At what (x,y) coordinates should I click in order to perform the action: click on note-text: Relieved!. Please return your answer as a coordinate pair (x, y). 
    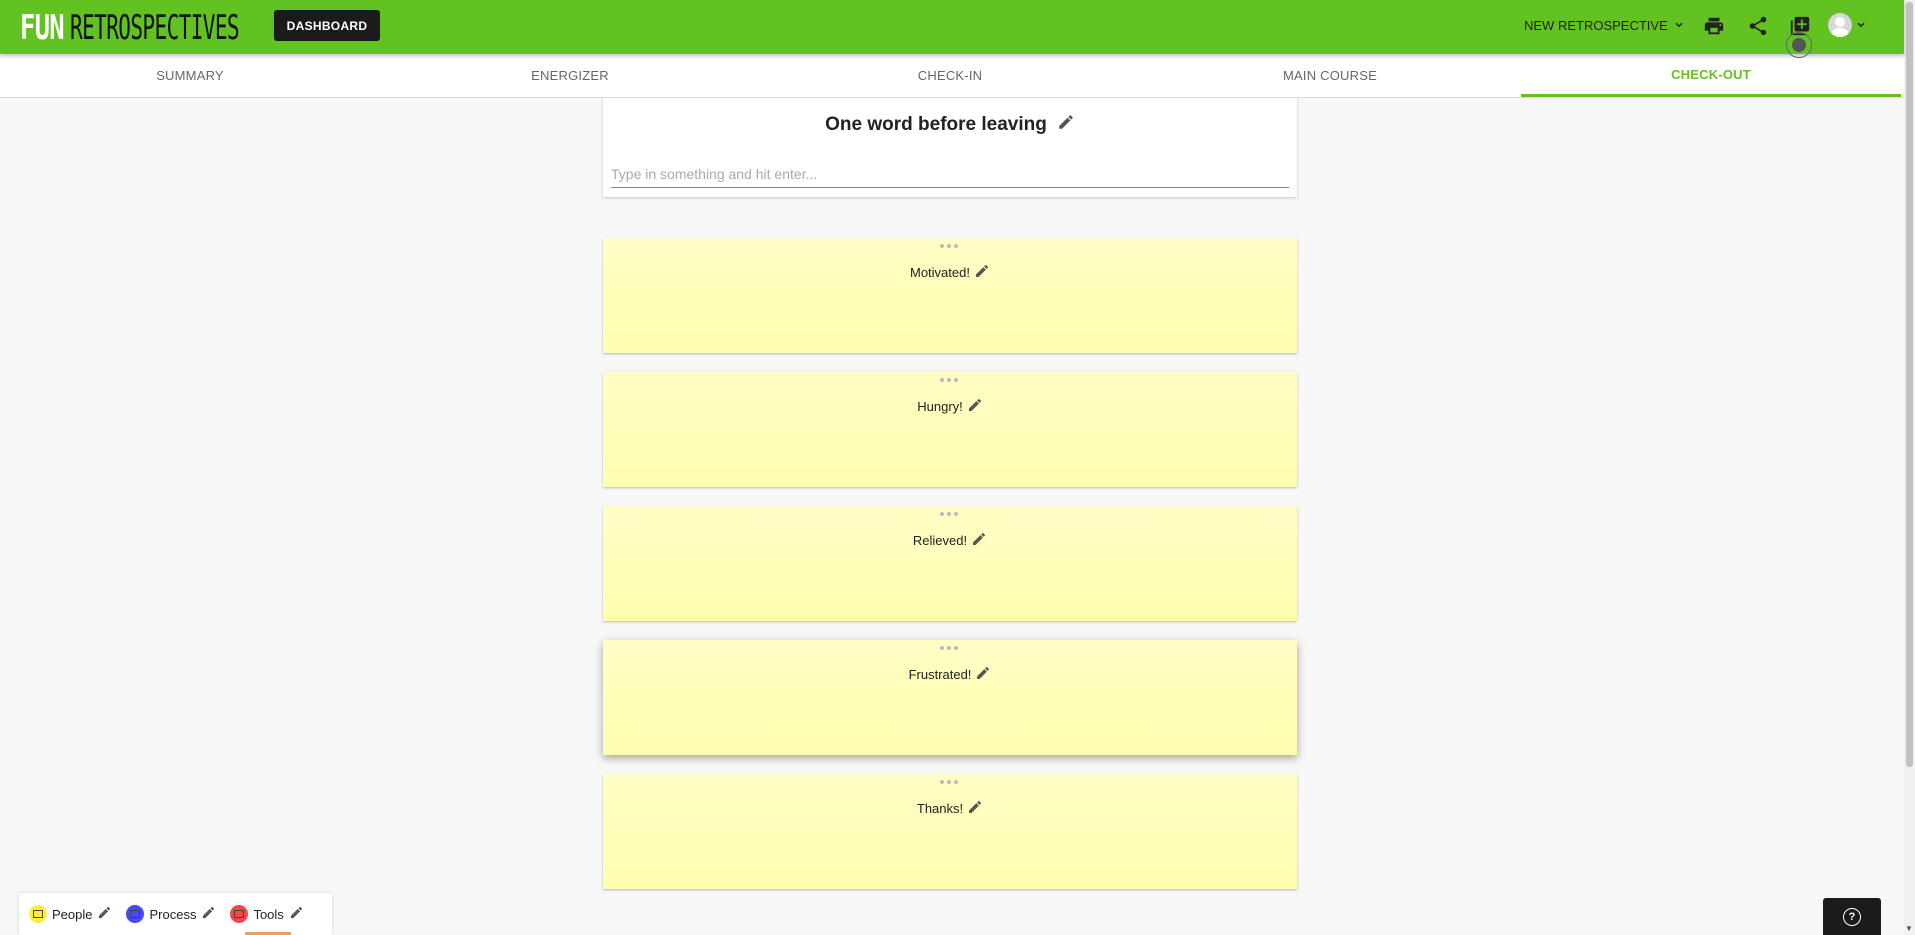
    Looking at the image, I should click on (940, 540).